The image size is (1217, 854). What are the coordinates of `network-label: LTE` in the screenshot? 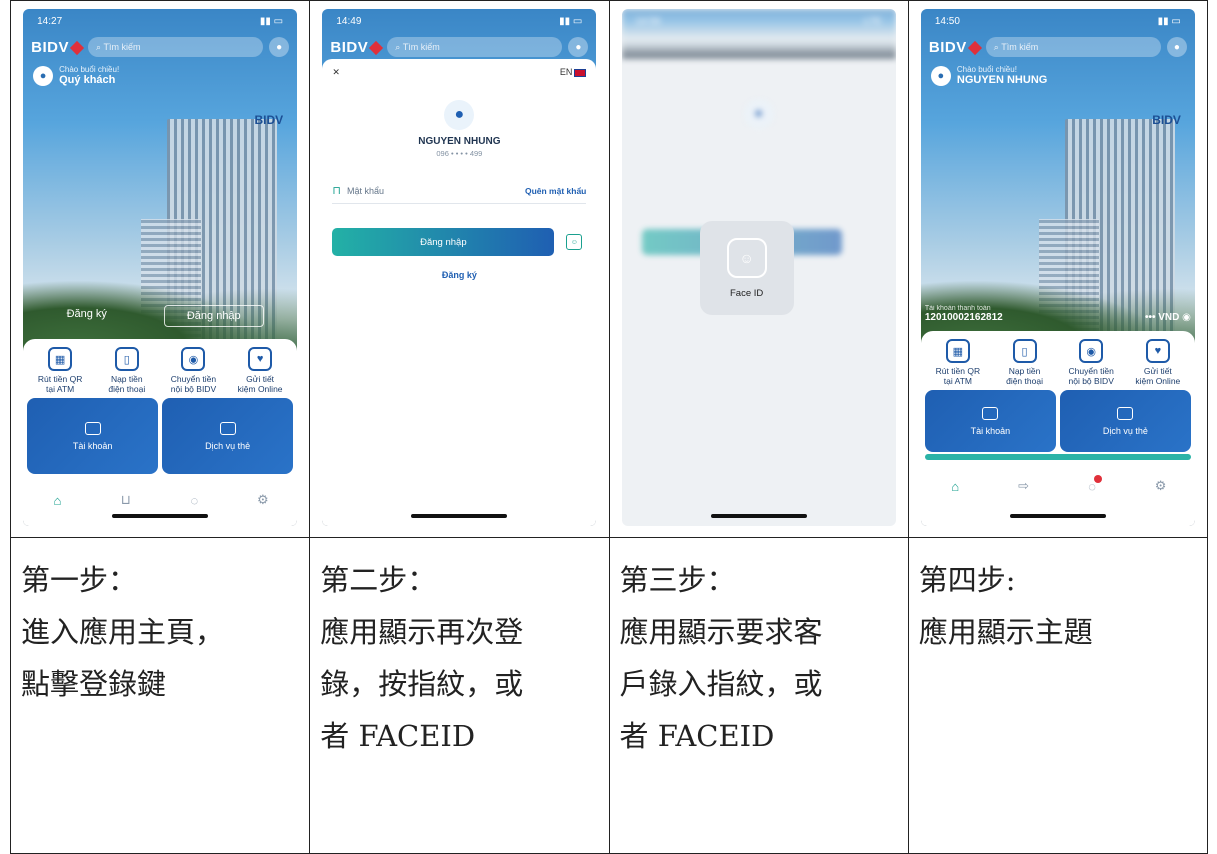 It's located at (873, 21).